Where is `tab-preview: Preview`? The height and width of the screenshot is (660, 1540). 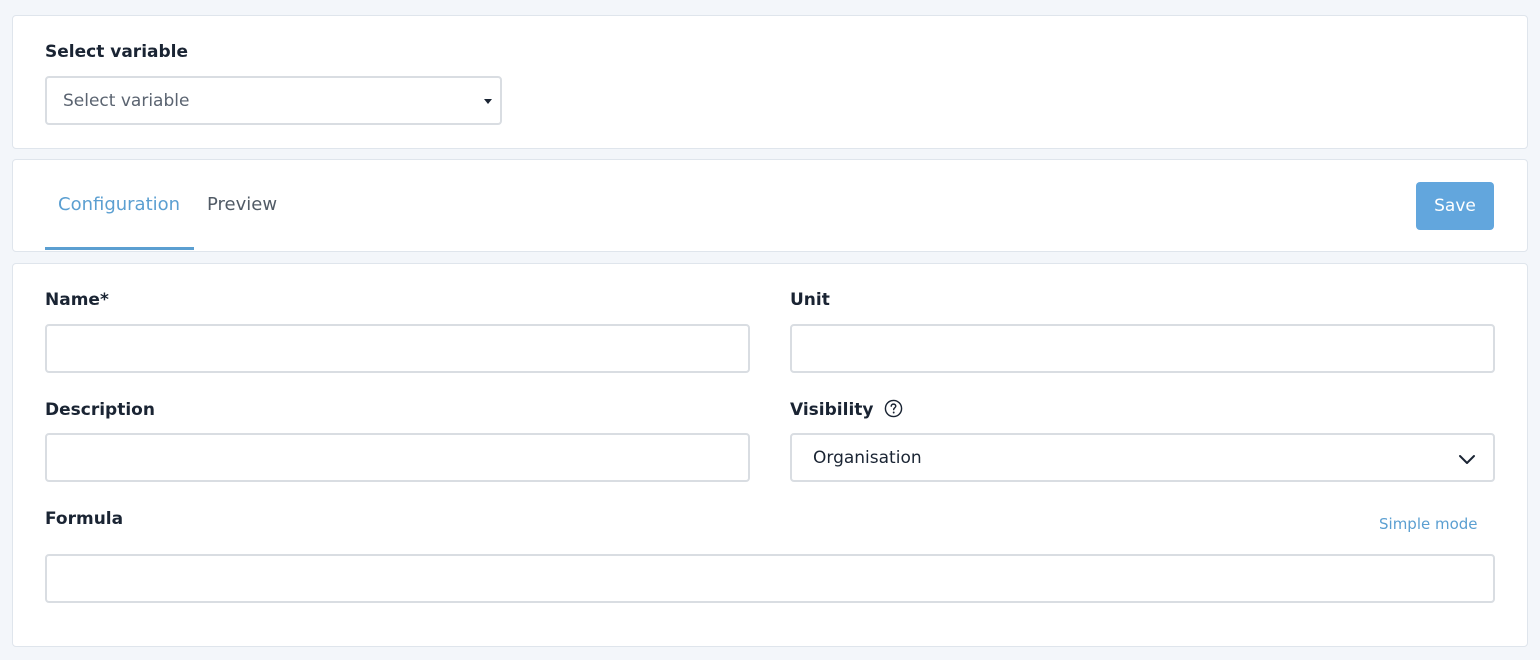 tab-preview: Preview is located at coordinates (242, 204).